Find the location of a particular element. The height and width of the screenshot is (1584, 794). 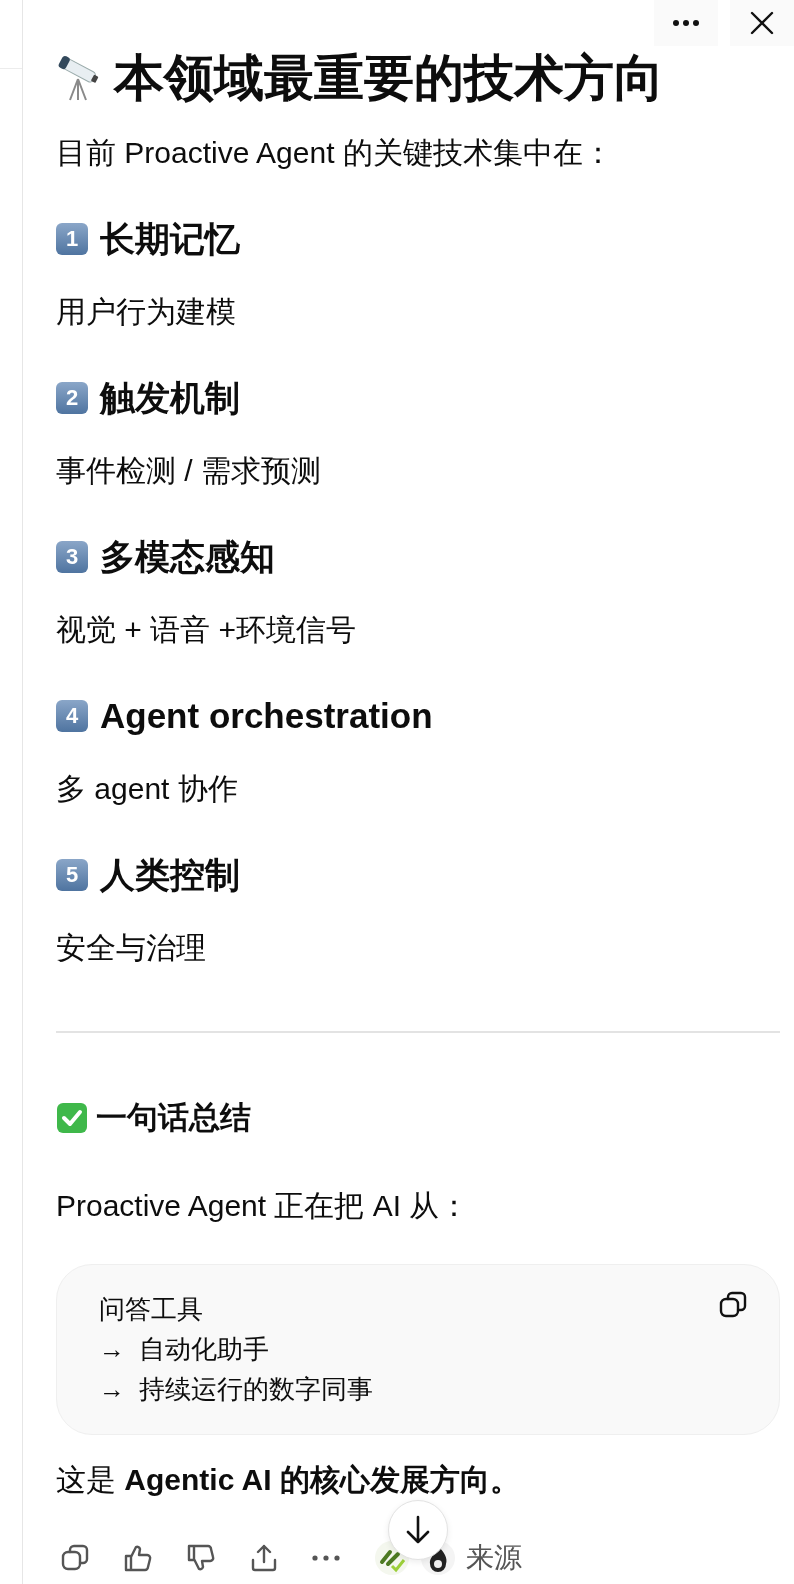

keycap-number: 5 is located at coordinates (72, 875).